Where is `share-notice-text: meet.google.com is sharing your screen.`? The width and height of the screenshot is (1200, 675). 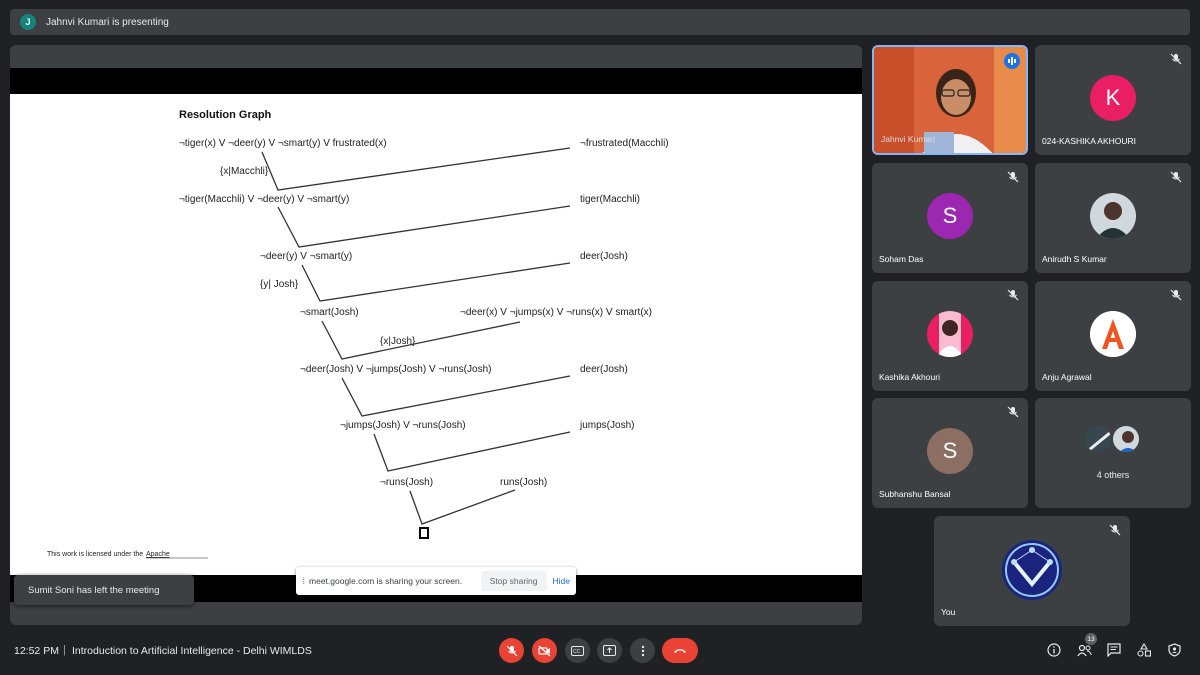 share-notice-text: meet.google.com is sharing your screen. is located at coordinates (386, 581).